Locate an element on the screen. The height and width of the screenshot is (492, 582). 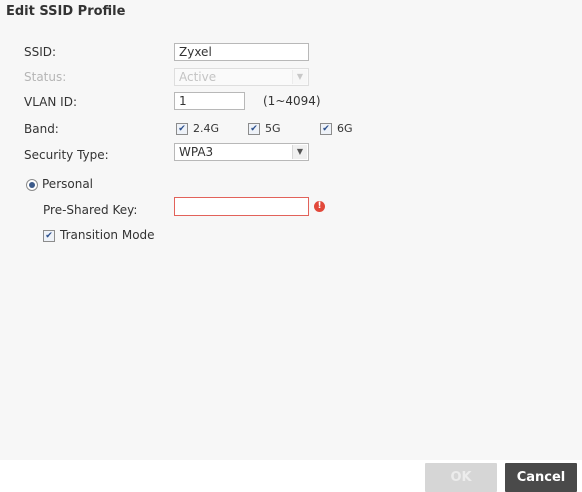
band-2-4g-checkbox: ✔ is located at coordinates (182, 129).